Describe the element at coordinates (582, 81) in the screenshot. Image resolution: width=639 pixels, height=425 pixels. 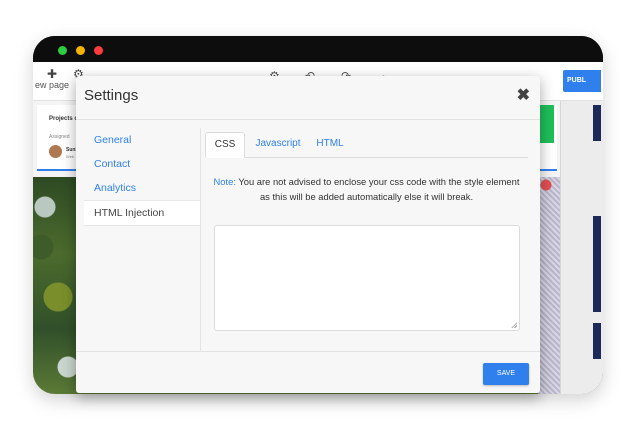
I see `publish-button: PUBL` at that location.